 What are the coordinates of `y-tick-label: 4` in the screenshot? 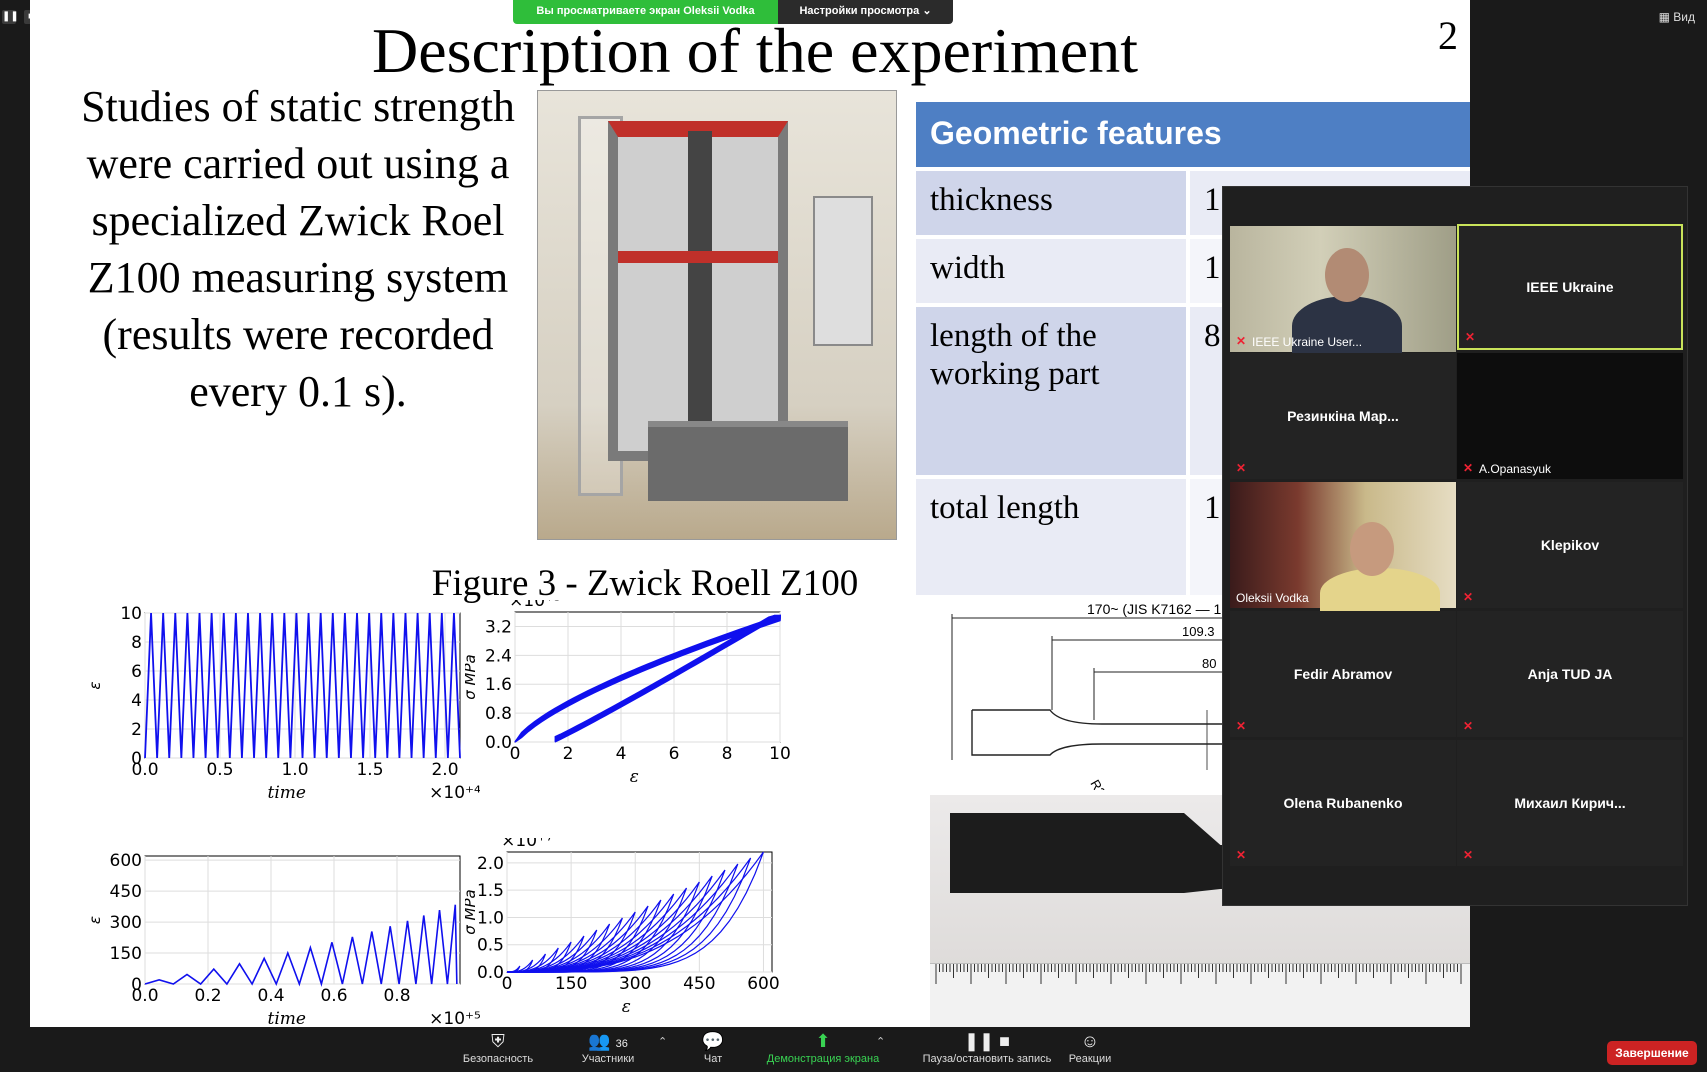 It's located at (136, 701).